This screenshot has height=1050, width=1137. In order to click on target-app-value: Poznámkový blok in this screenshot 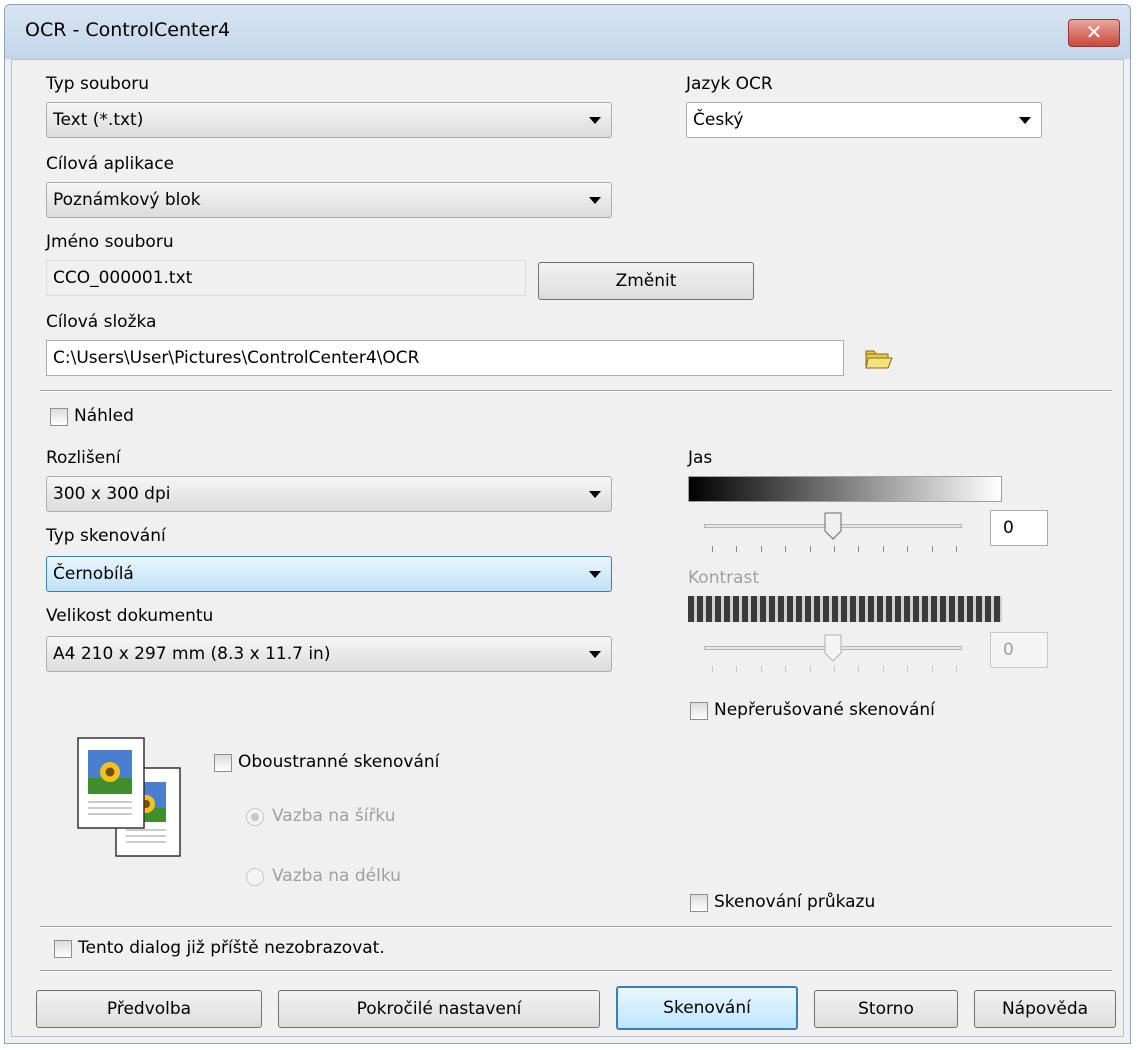, I will do `click(127, 200)`.